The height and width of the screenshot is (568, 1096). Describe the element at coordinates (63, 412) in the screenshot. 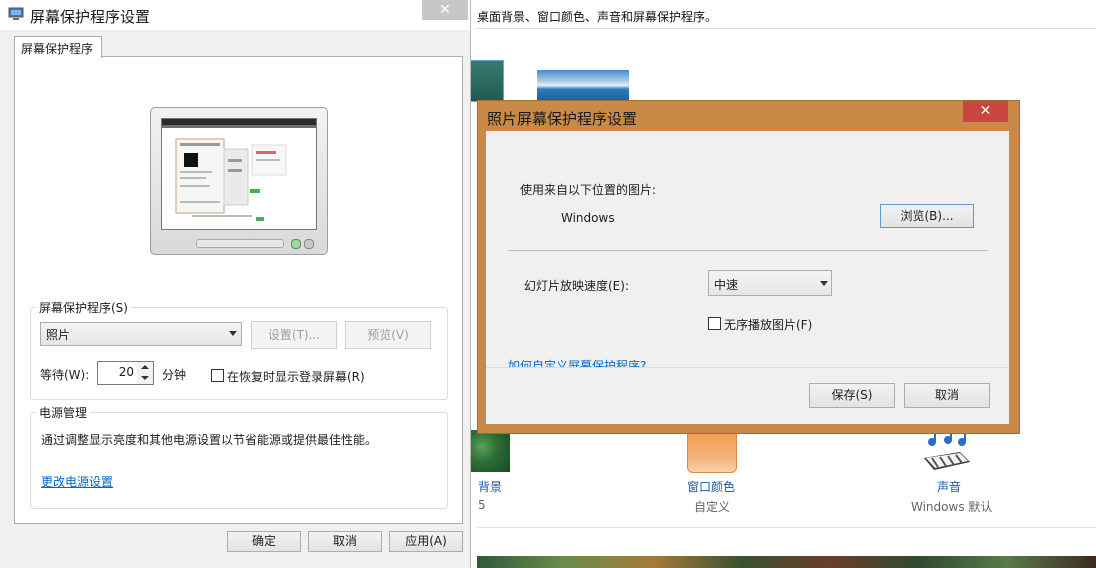

I see `power-management-label: 电源管理` at that location.